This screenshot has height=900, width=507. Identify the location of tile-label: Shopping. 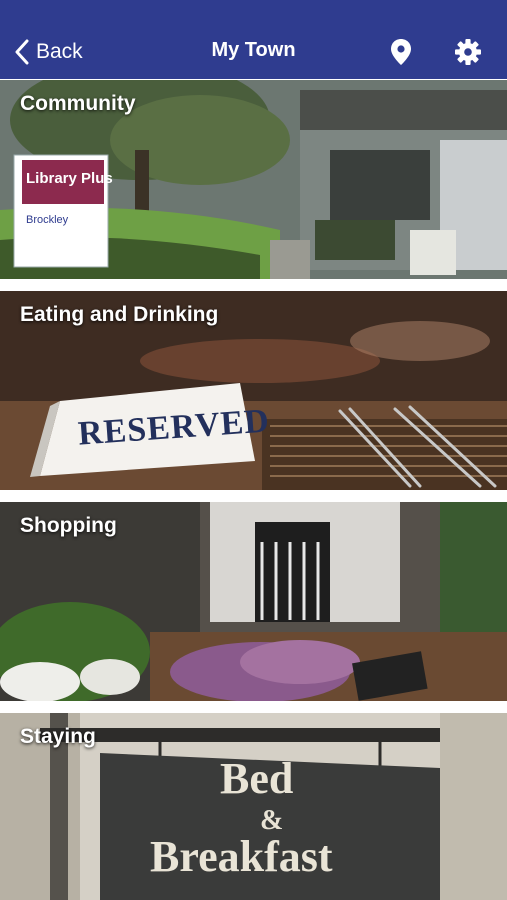
(68, 525).